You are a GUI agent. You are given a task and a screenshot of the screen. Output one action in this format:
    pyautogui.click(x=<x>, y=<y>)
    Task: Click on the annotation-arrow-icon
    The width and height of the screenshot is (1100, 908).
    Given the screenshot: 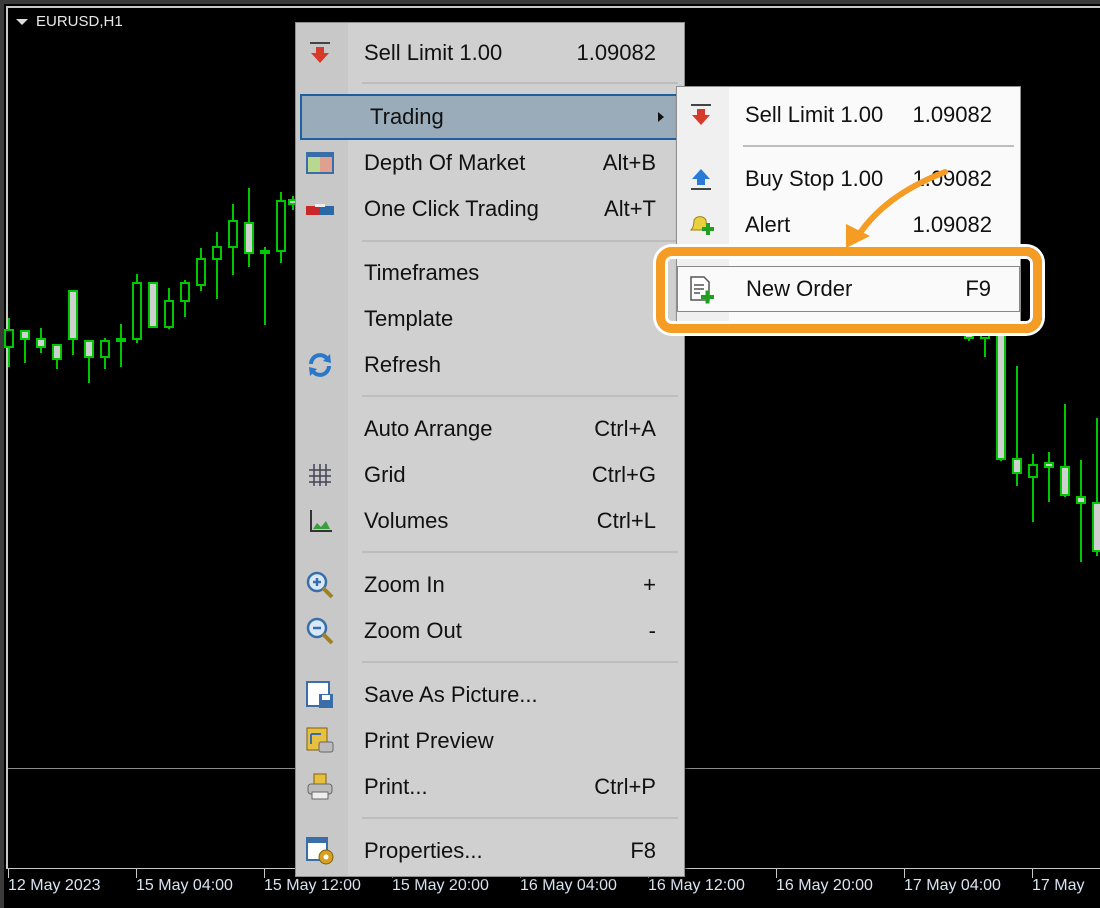 What is the action you would take?
    pyautogui.click(x=897, y=208)
    